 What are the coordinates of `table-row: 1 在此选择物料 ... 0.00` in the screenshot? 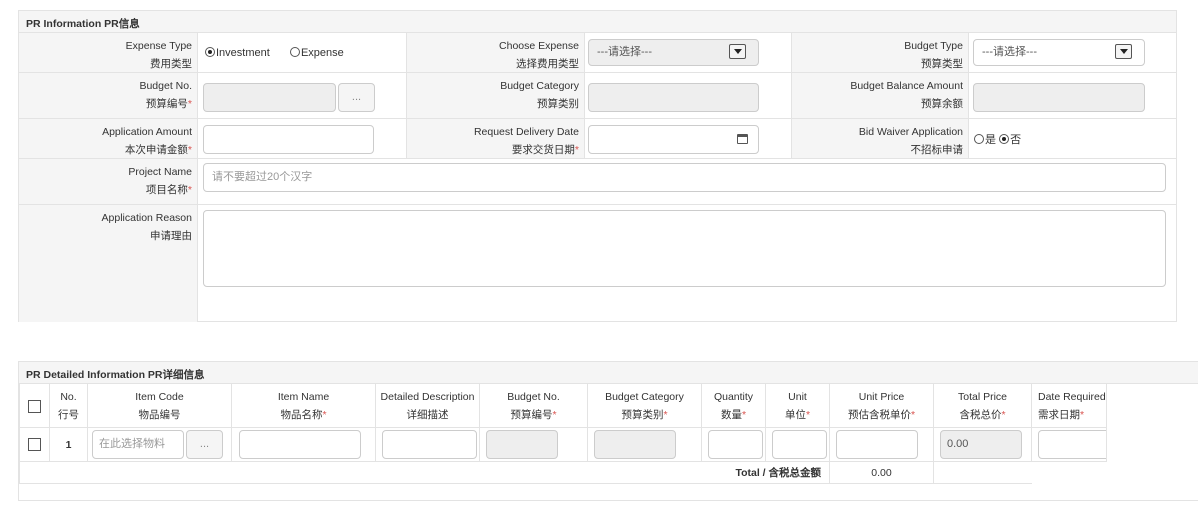 It's located at (563, 444).